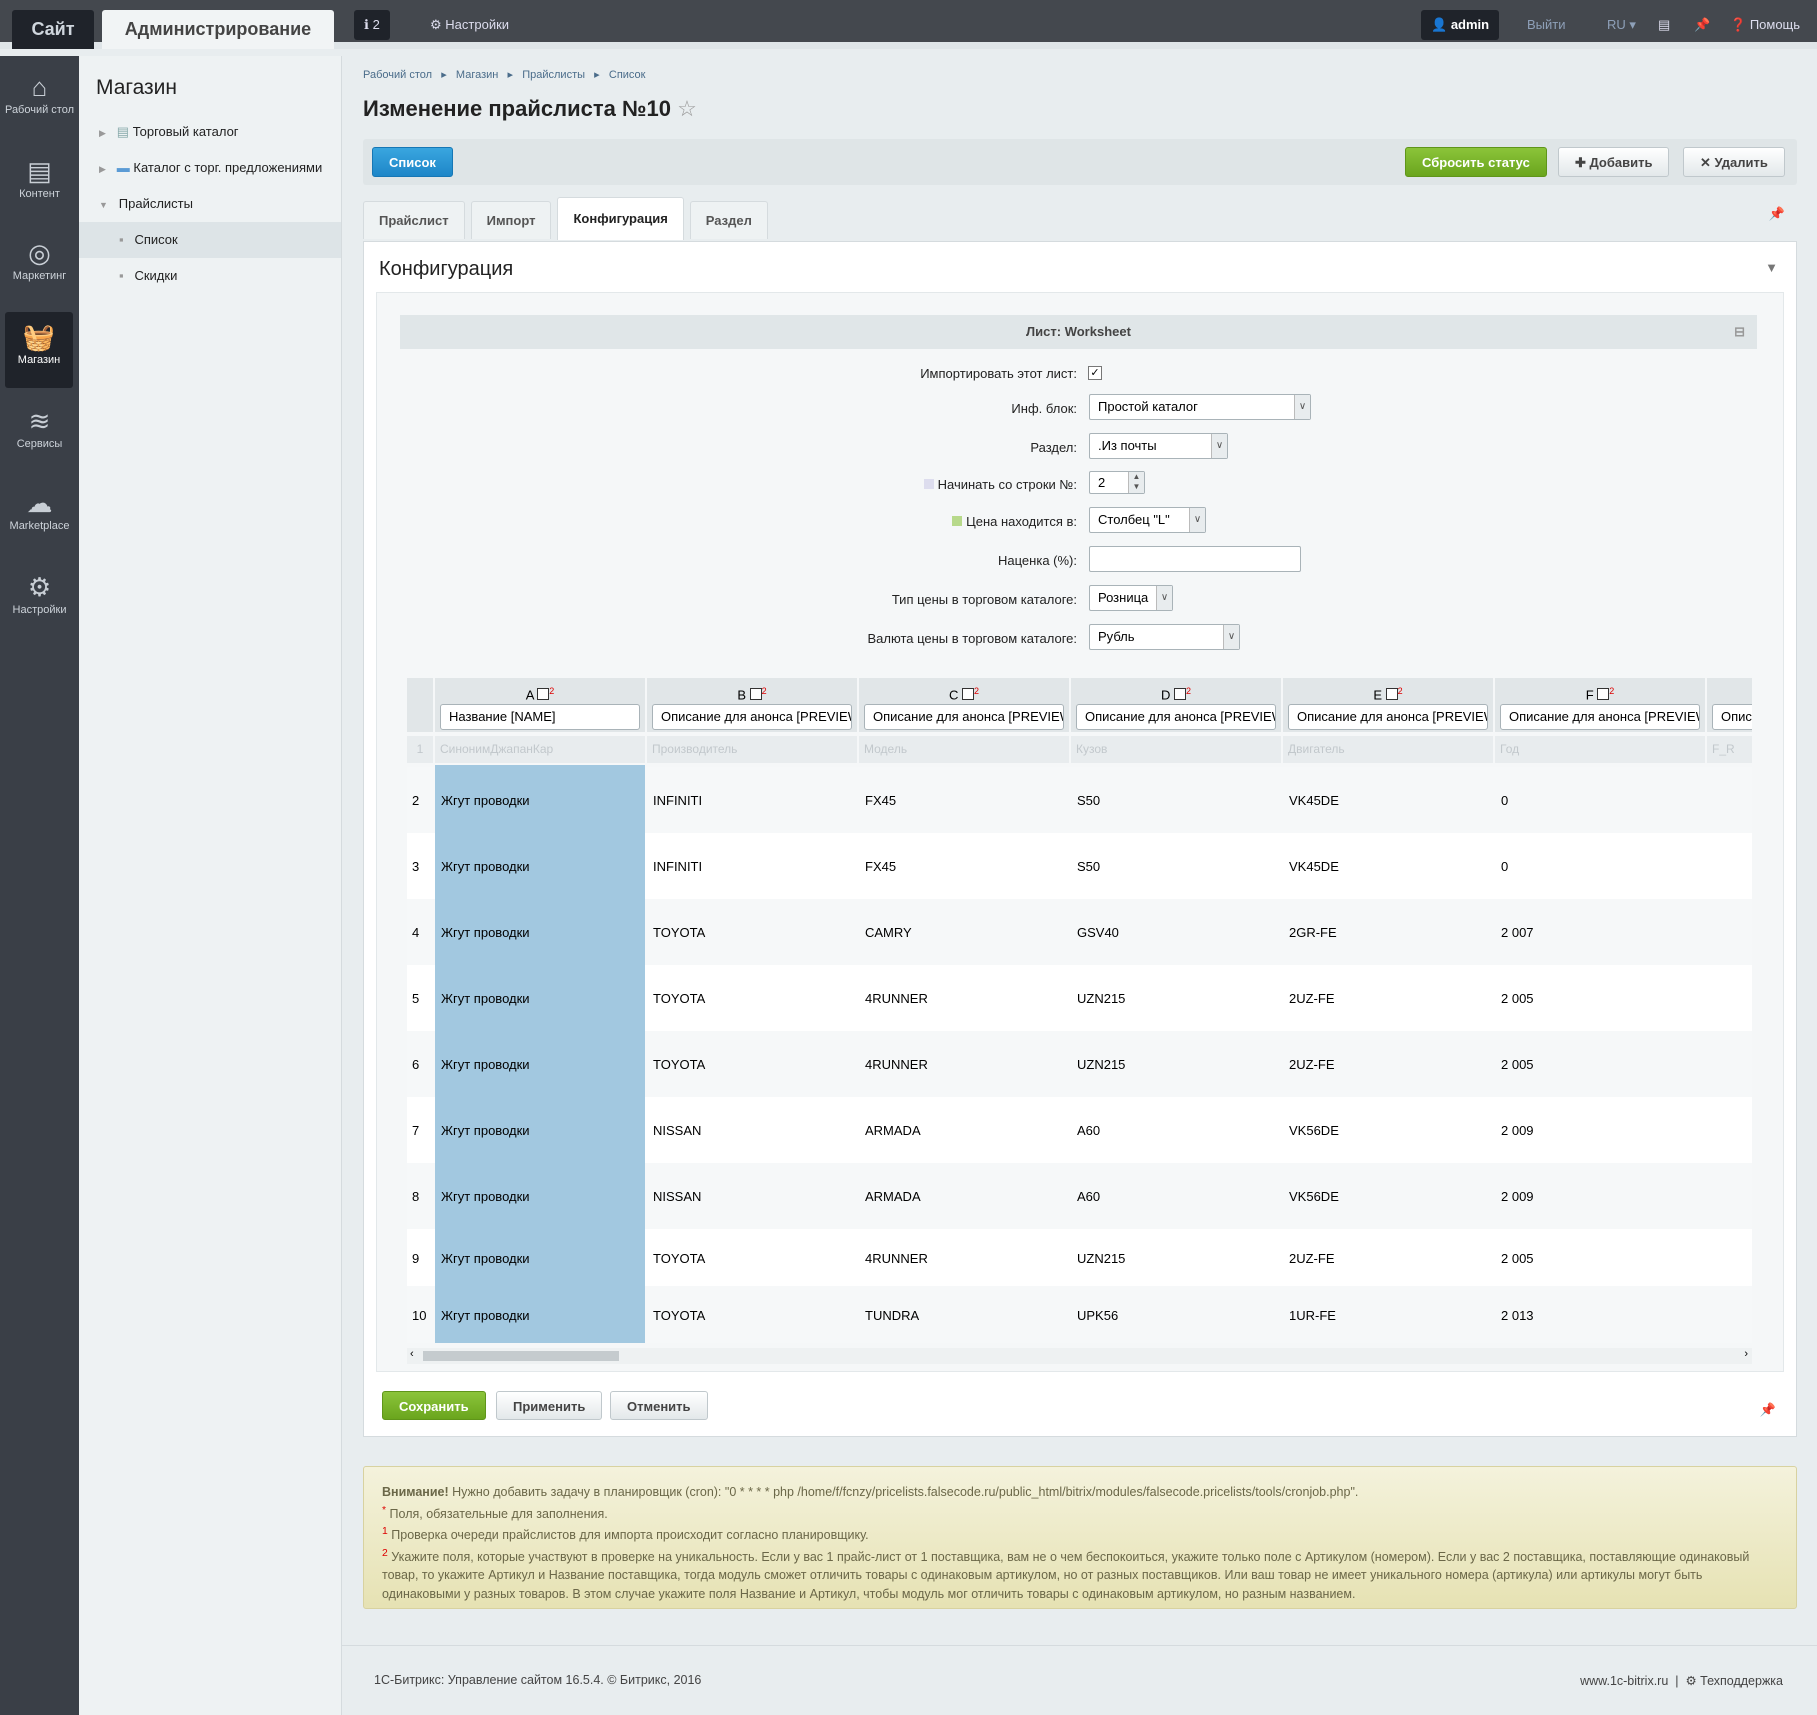  Describe the element at coordinates (477, 24) in the screenshot. I see `settings-label: Настройки` at that location.